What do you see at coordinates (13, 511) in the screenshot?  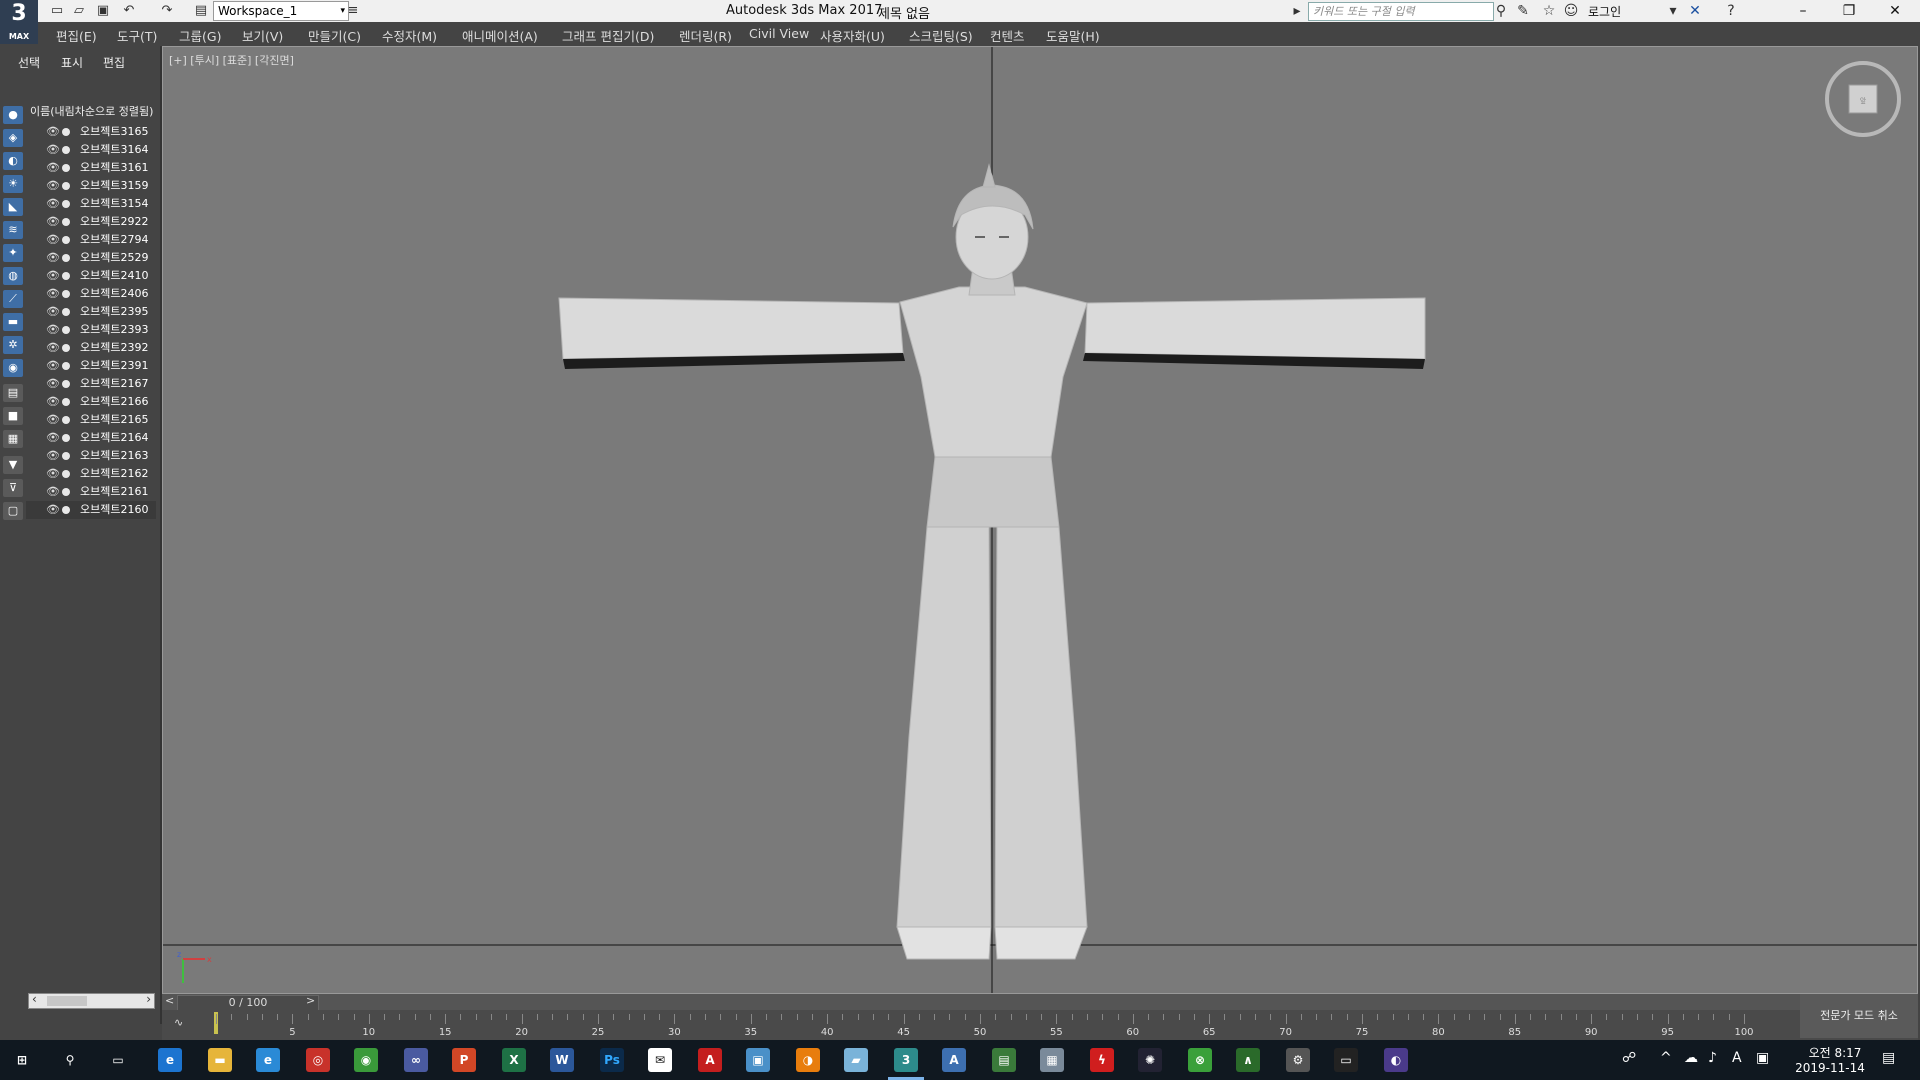 I see `layer-icon: ▢` at bounding box center [13, 511].